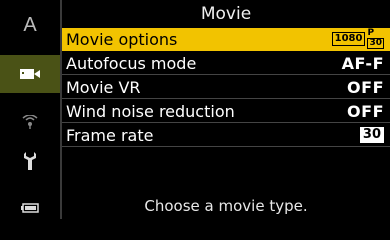 The height and width of the screenshot is (240, 390). I want to click on menu-item-label: Frame rate, so click(110, 135).